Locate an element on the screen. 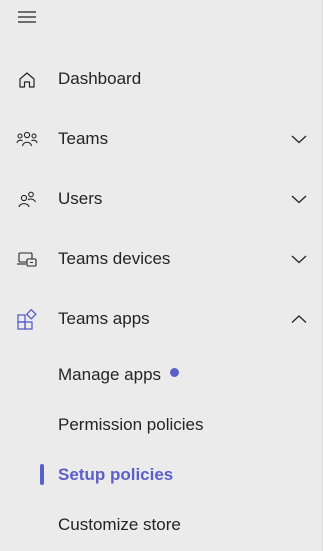 This screenshot has width=323, height=551. sub-item-label: Setup policies is located at coordinates (116, 474).